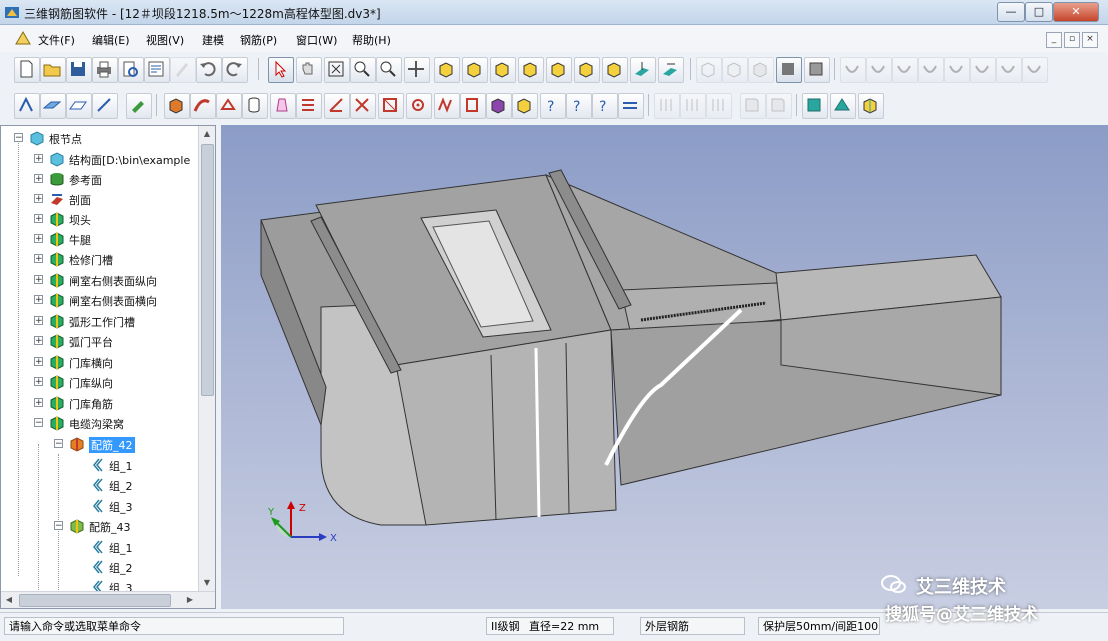 The width and height of the screenshot is (1108, 641). What do you see at coordinates (363, 70) in the screenshot?
I see `zoom-in-button` at bounding box center [363, 70].